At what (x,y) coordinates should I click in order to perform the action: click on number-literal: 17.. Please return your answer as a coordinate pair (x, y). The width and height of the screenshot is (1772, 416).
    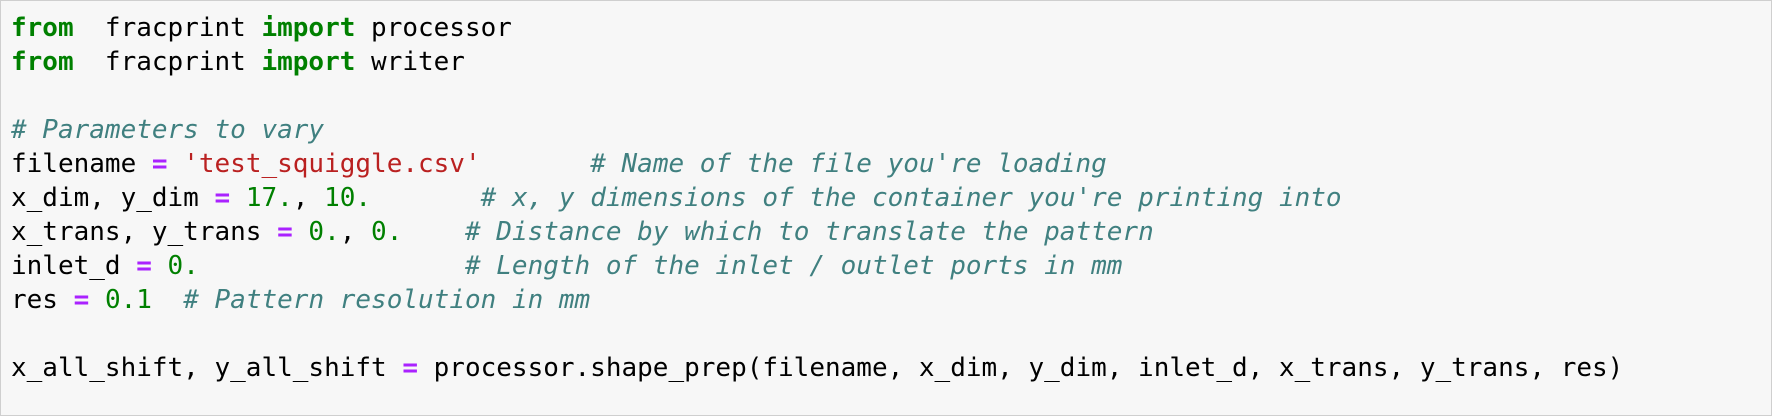
    Looking at the image, I should click on (269, 198).